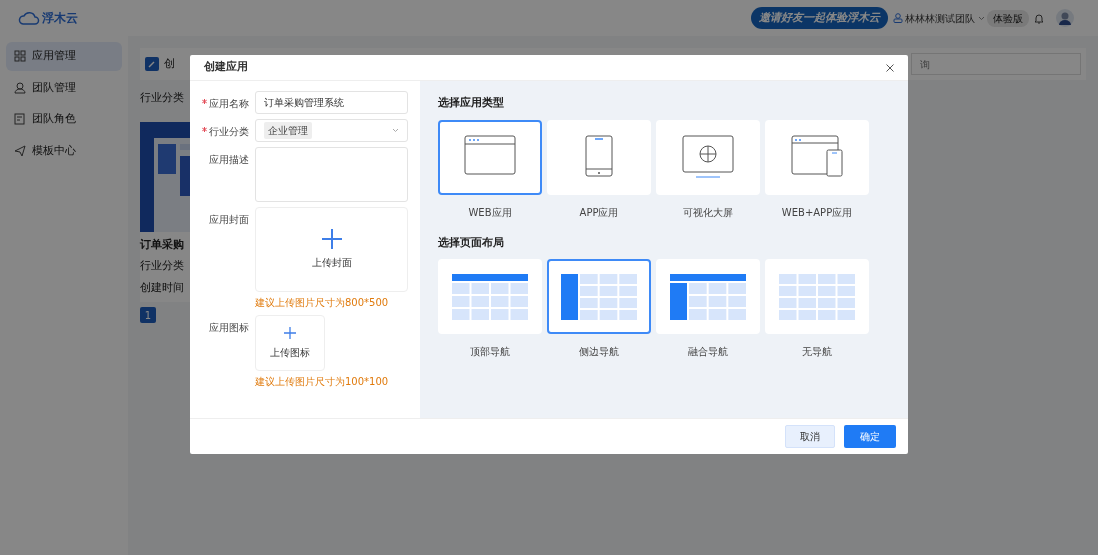 Image resolution: width=1098 pixels, height=555 pixels. I want to click on app-meta: 行业分类, so click(162, 266).